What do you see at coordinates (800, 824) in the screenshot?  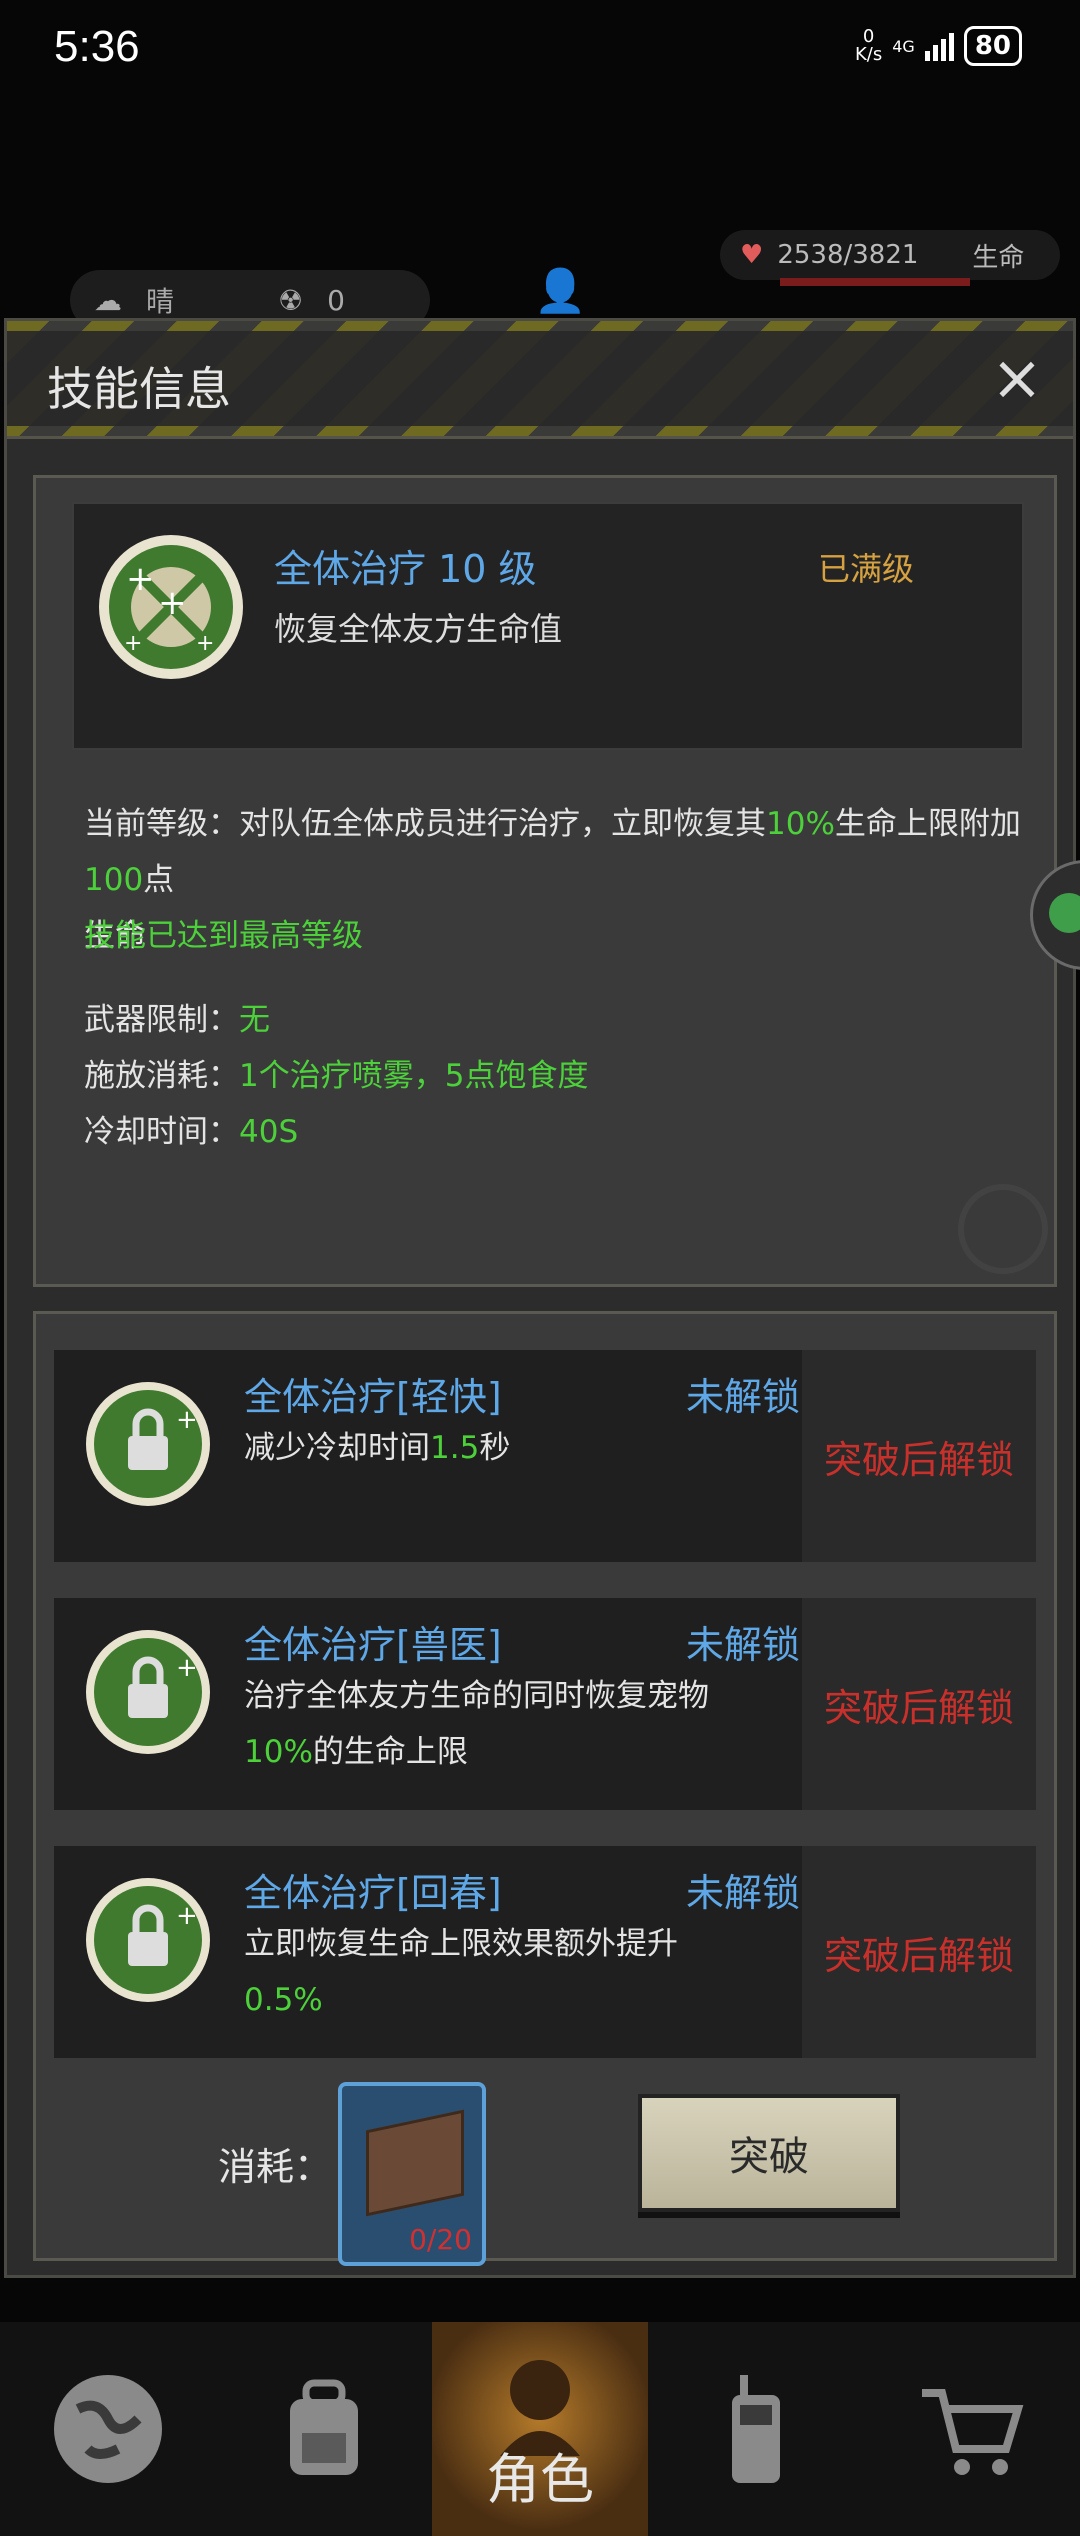 I see `current-level-pct: 10%` at bounding box center [800, 824].